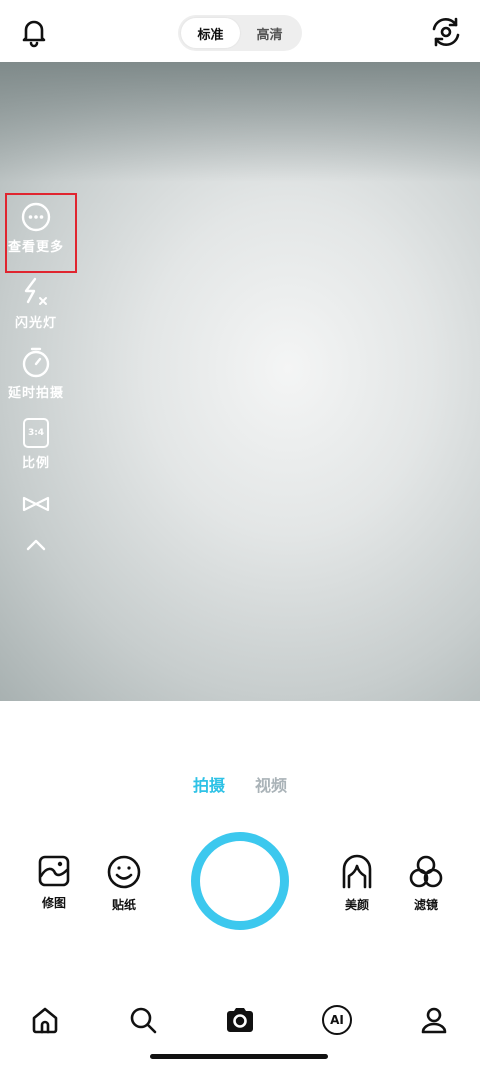  I want to click on flash-button: 闪光灯, so click(36, 303).